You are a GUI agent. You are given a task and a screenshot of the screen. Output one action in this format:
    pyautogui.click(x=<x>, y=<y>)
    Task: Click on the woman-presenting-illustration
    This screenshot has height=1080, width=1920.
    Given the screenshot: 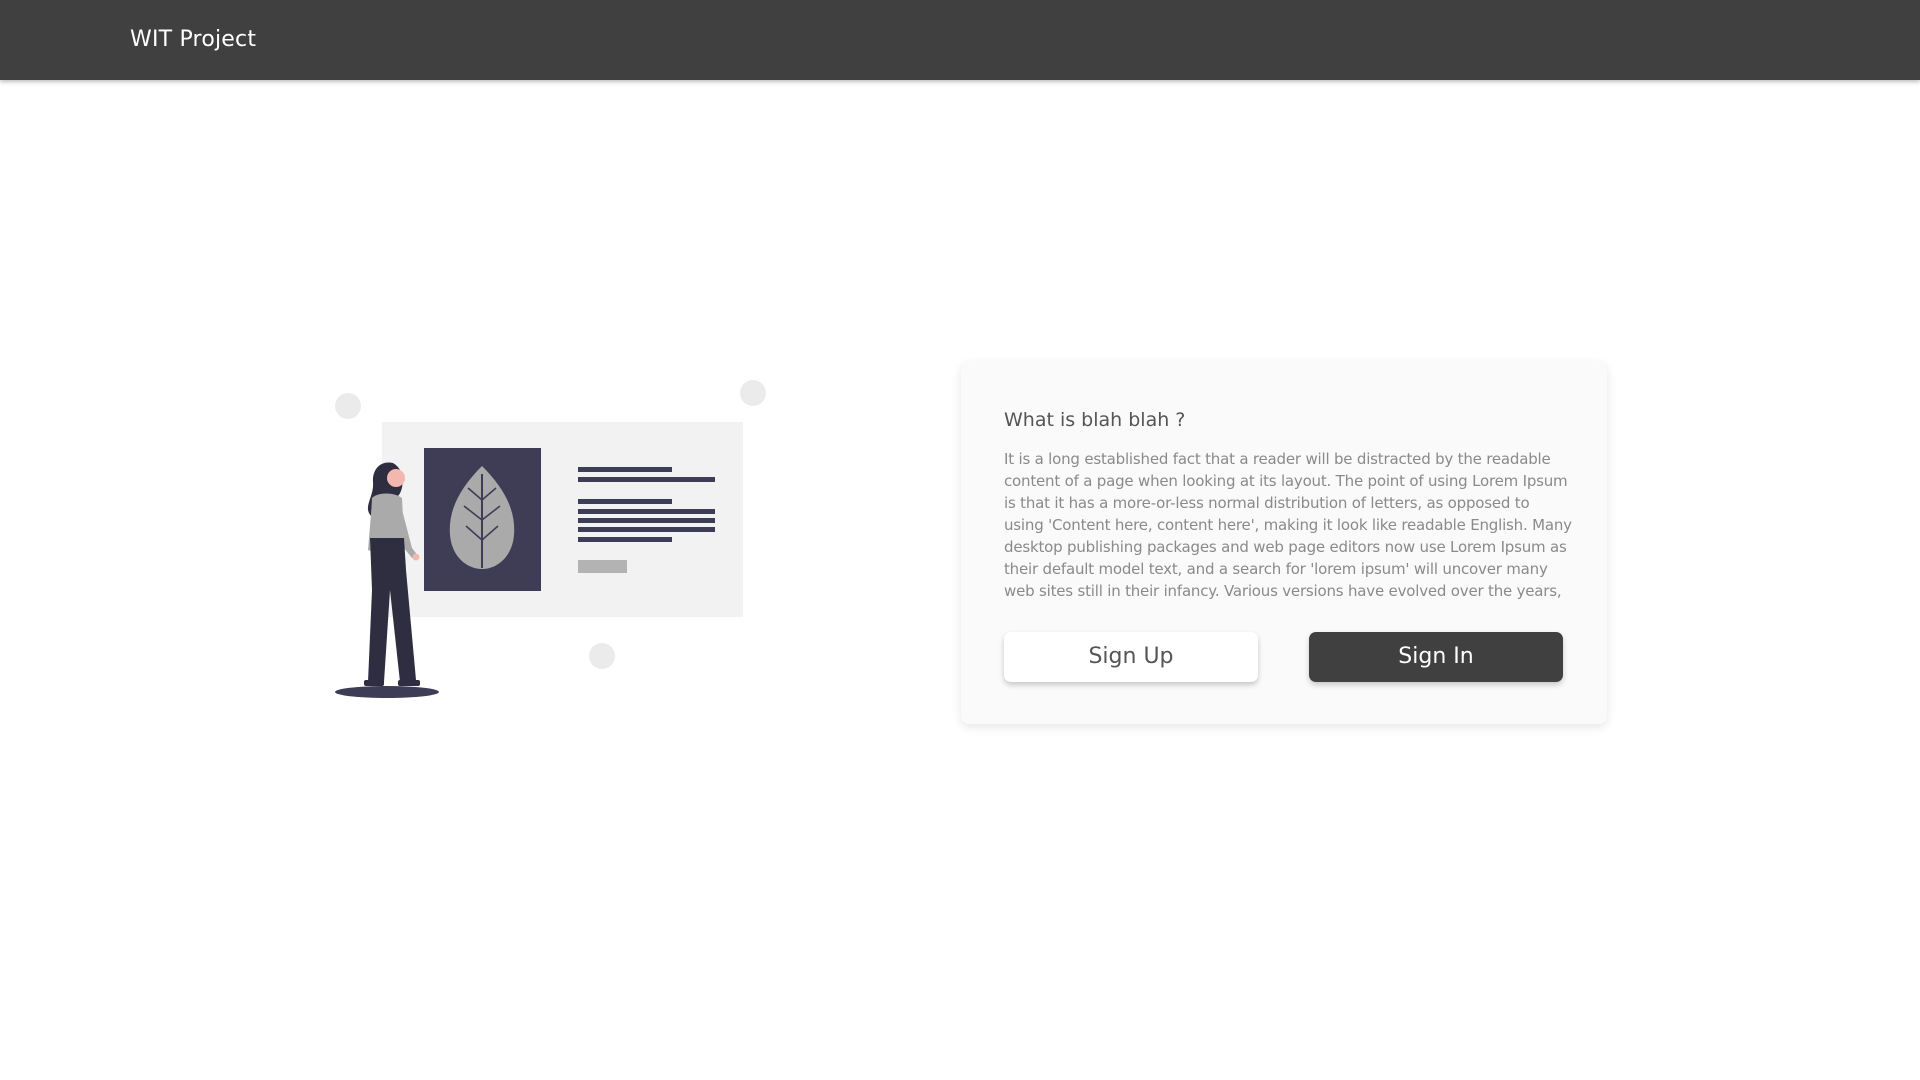 What is the action you would take?
    pyautogui.click(x=550, y=539)
    